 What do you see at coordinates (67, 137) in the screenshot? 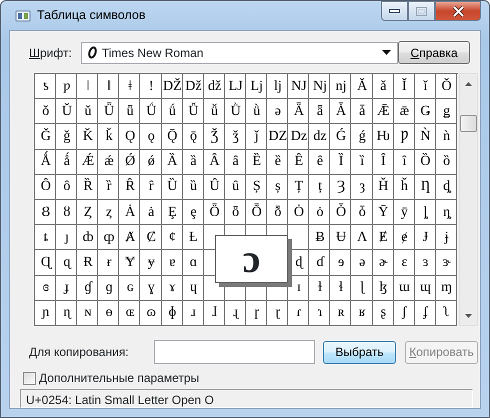
I see `glyph-cell: ǧ` at bounding box center [67, 137].